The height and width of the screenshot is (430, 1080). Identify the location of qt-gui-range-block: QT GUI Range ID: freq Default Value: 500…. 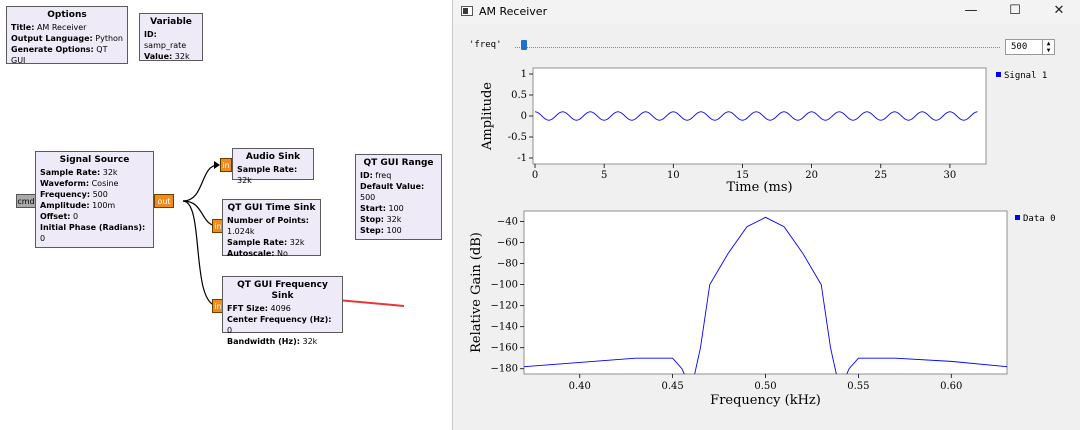
(398, 197).